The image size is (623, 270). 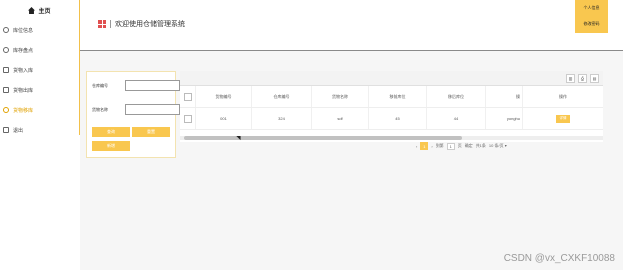 What do you see at coordinates (100, 109) in the screenshot?
I see `goods-name-label: 货物名称` at bounding box center [100, 109].